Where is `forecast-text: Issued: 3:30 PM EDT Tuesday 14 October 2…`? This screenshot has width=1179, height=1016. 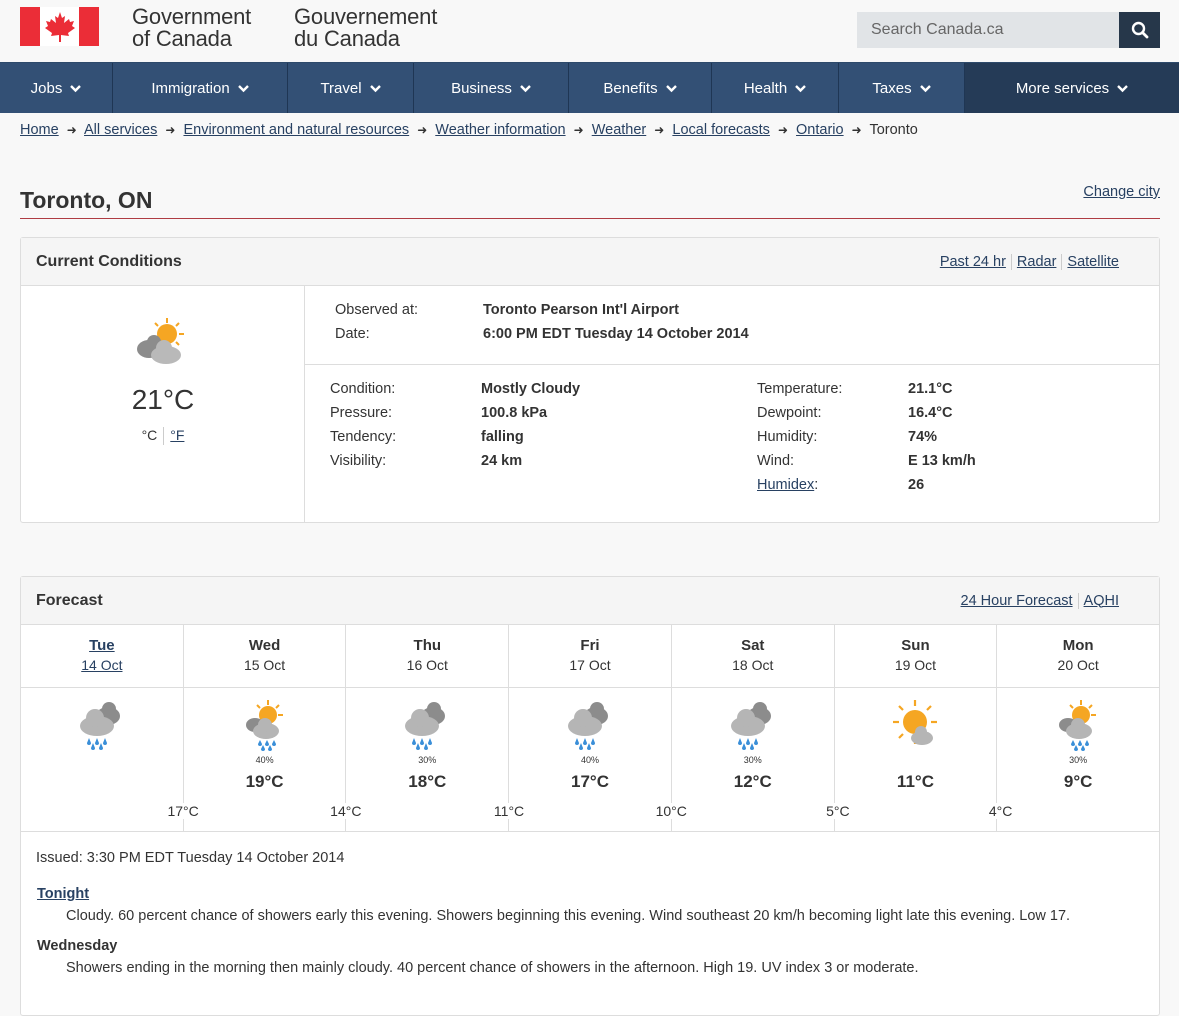 forecast-text: Issued: 3:30 PM EDT Tuesday 14 October 2… is located at coordinates (590, 904).